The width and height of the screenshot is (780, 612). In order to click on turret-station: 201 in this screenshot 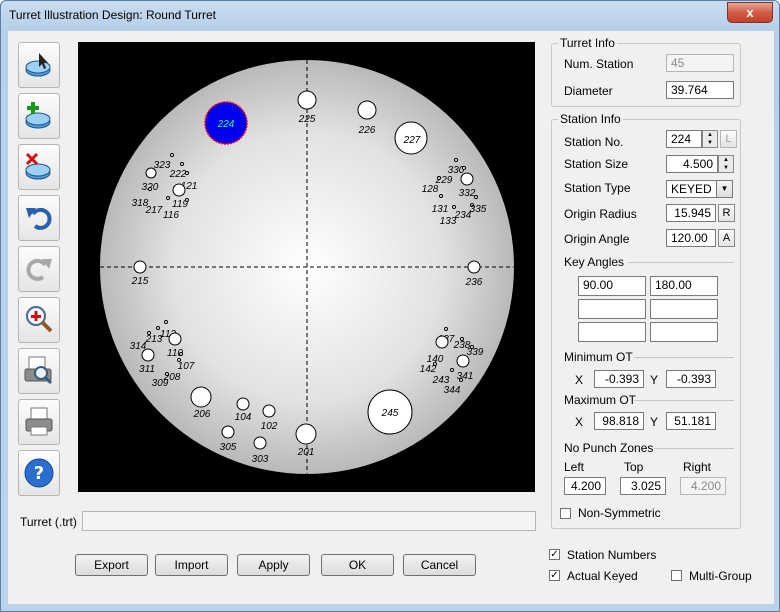, I will do `click(306, 440)`.